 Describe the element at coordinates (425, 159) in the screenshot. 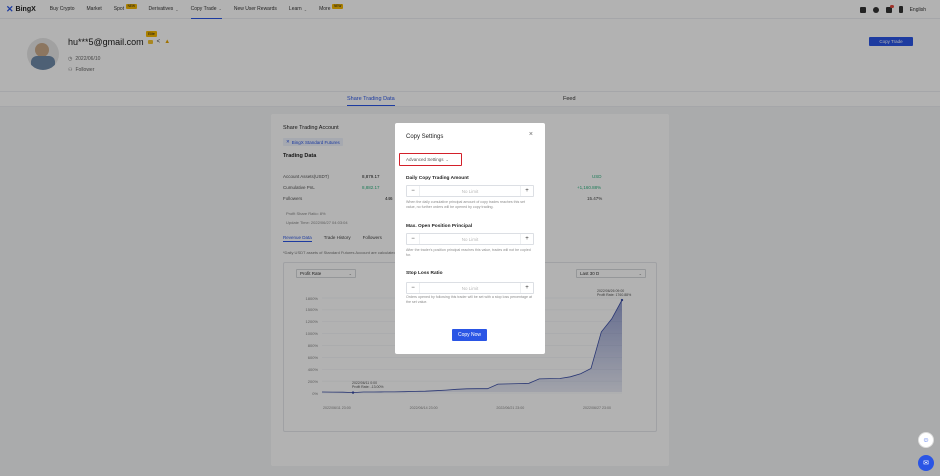

I see `advanced-settings-label: Advanced Settings` at that location.